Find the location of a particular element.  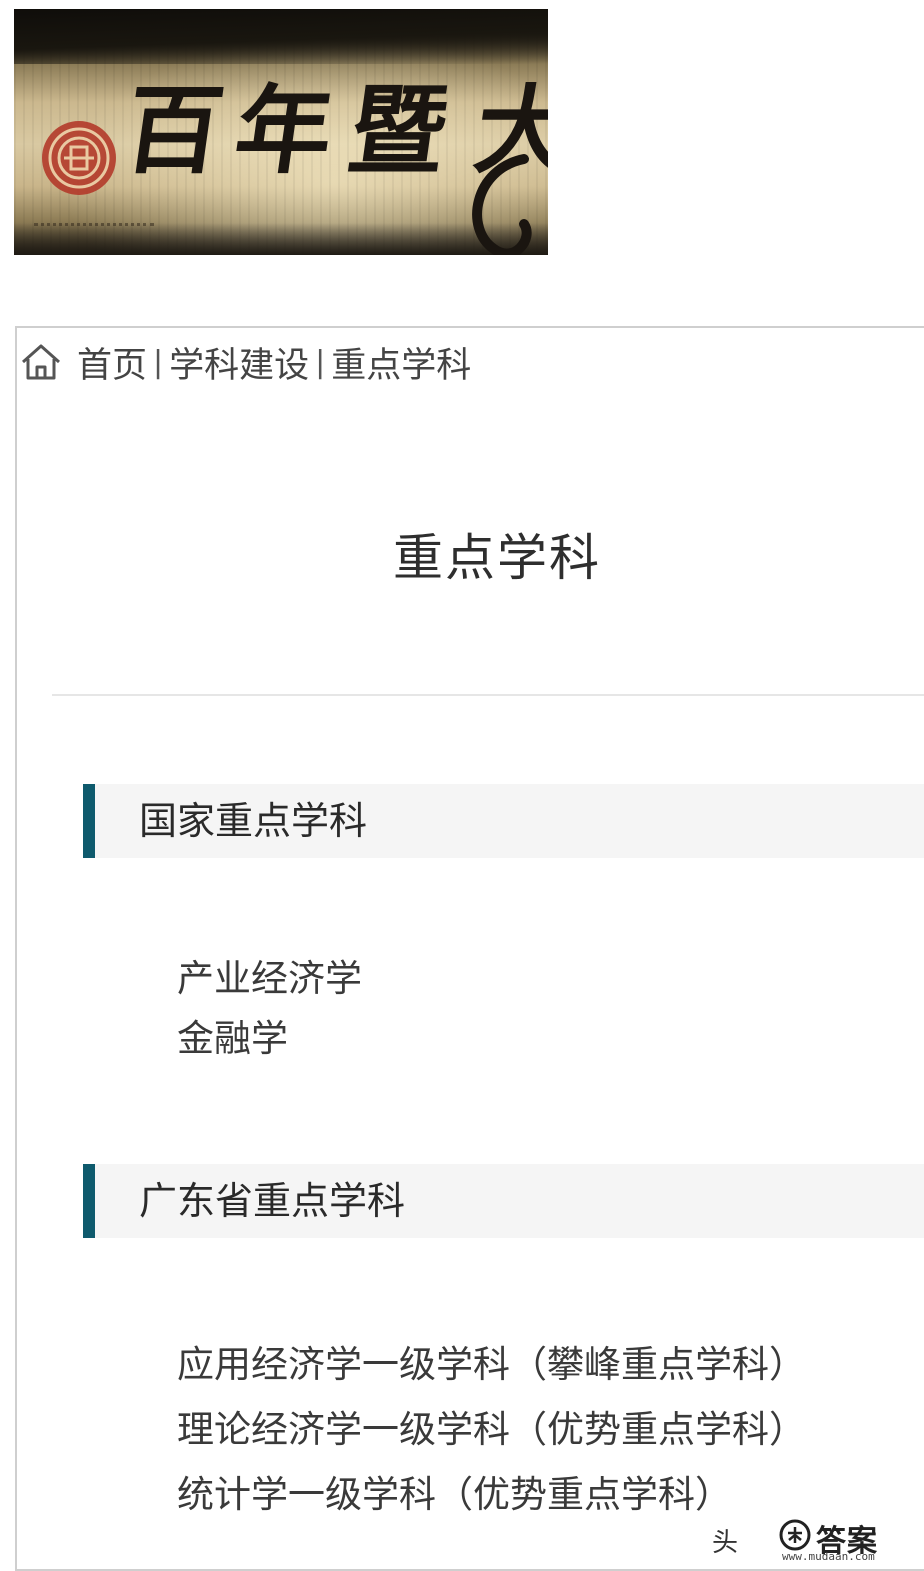

breadcrumb-home-link: 首页 is located at coordinates (112, 362).